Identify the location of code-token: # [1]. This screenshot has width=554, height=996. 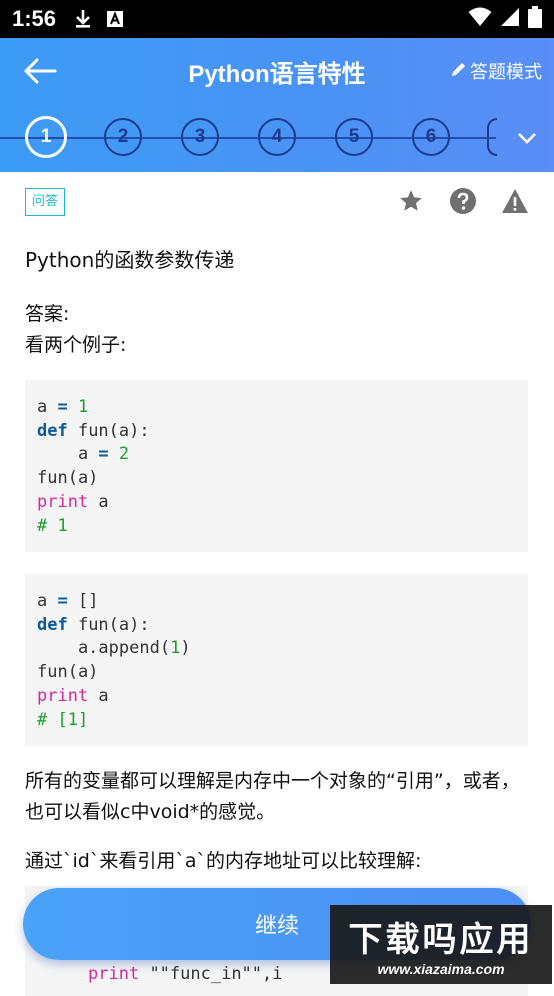
(63, 719).